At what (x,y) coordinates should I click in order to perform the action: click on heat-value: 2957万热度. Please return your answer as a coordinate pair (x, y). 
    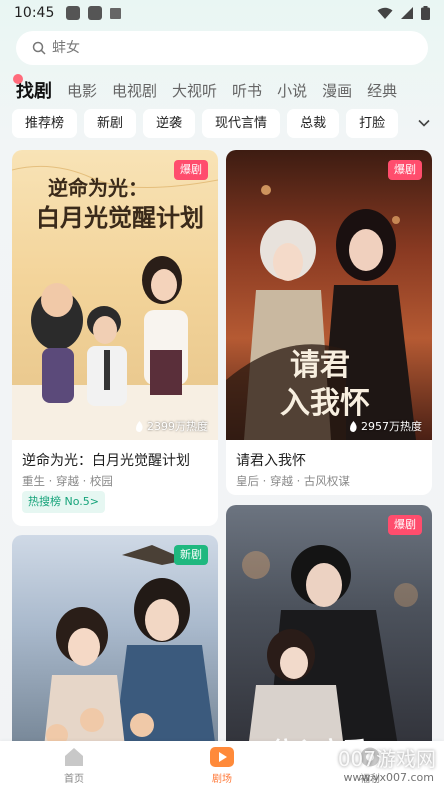
    Looking at the image, I should click on (391, 426).